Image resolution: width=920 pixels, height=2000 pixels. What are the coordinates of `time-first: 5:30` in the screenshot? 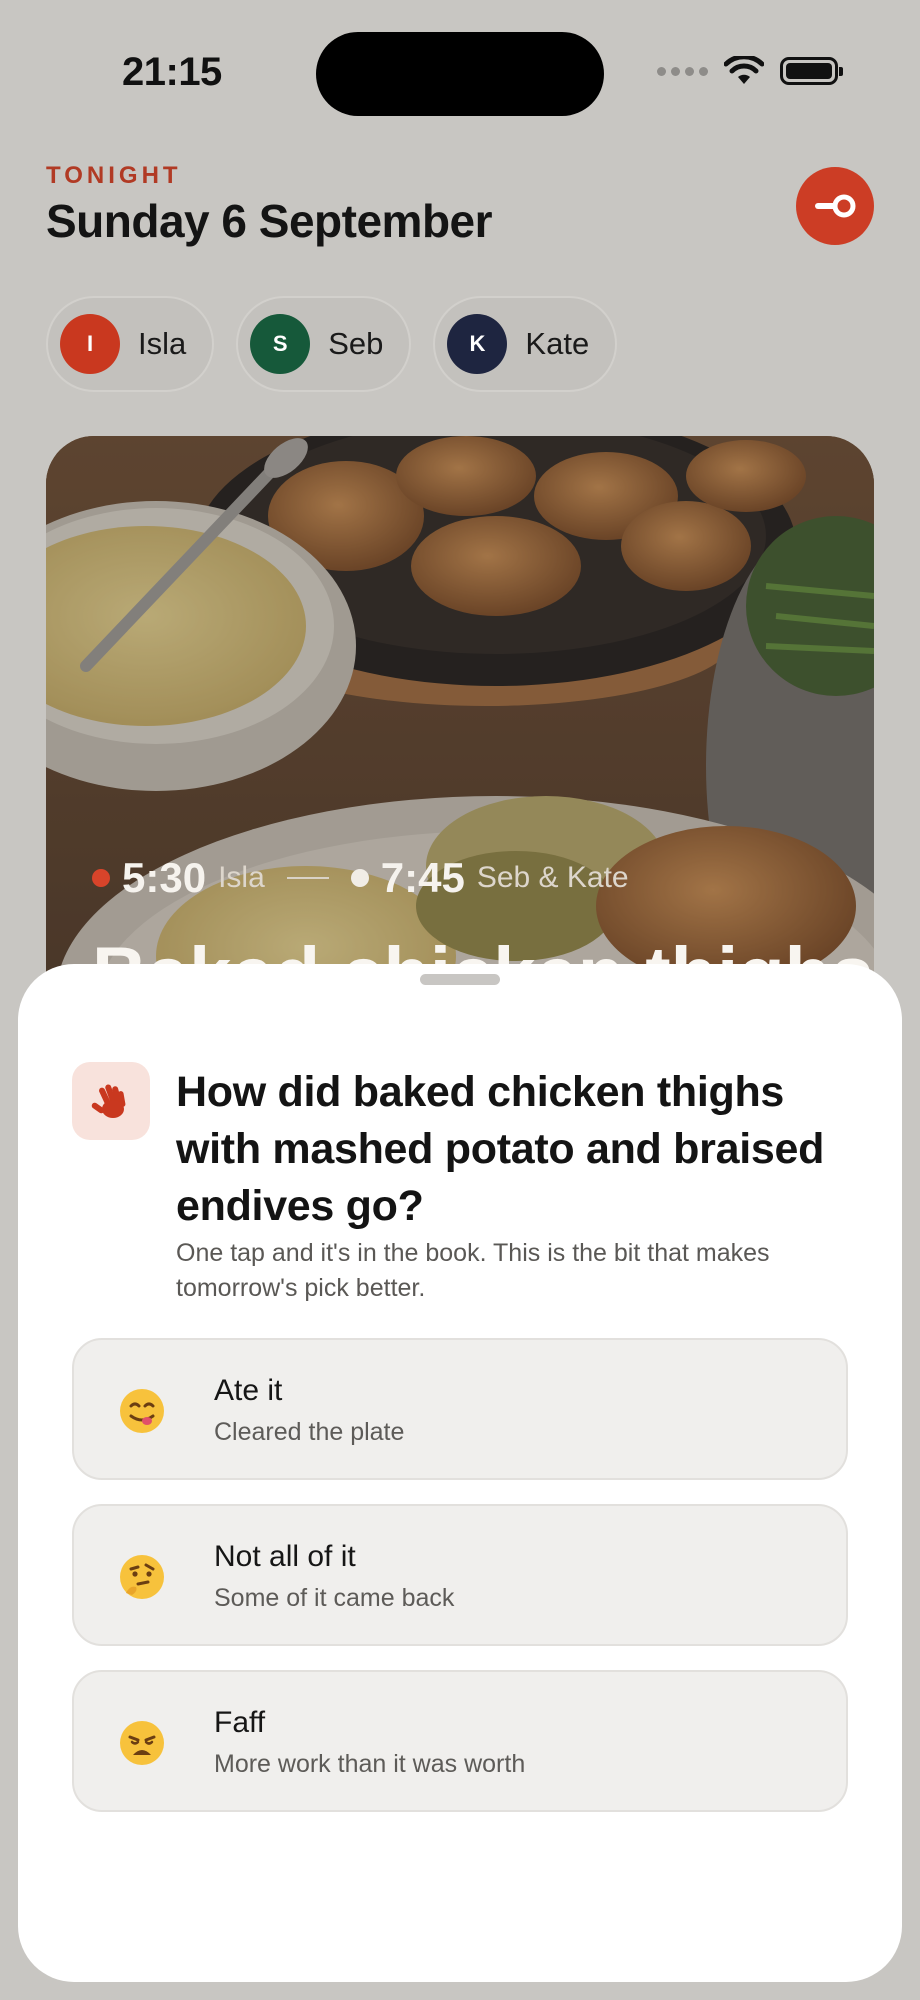 It's located at (164, 877).